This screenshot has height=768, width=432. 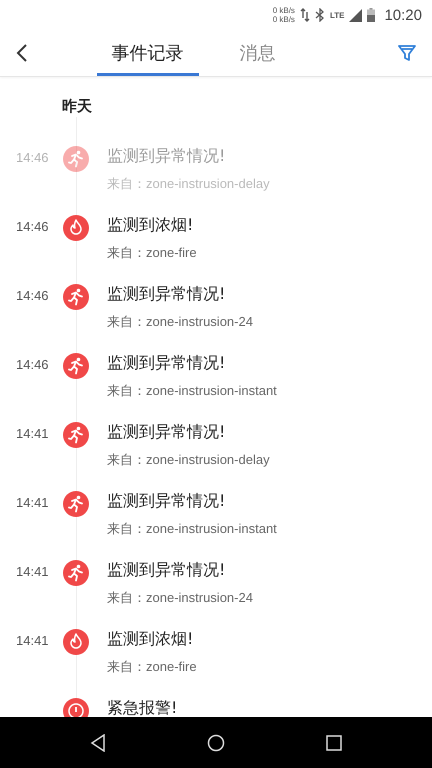 I want to click on signal-icon, so click(x=355, y=15).